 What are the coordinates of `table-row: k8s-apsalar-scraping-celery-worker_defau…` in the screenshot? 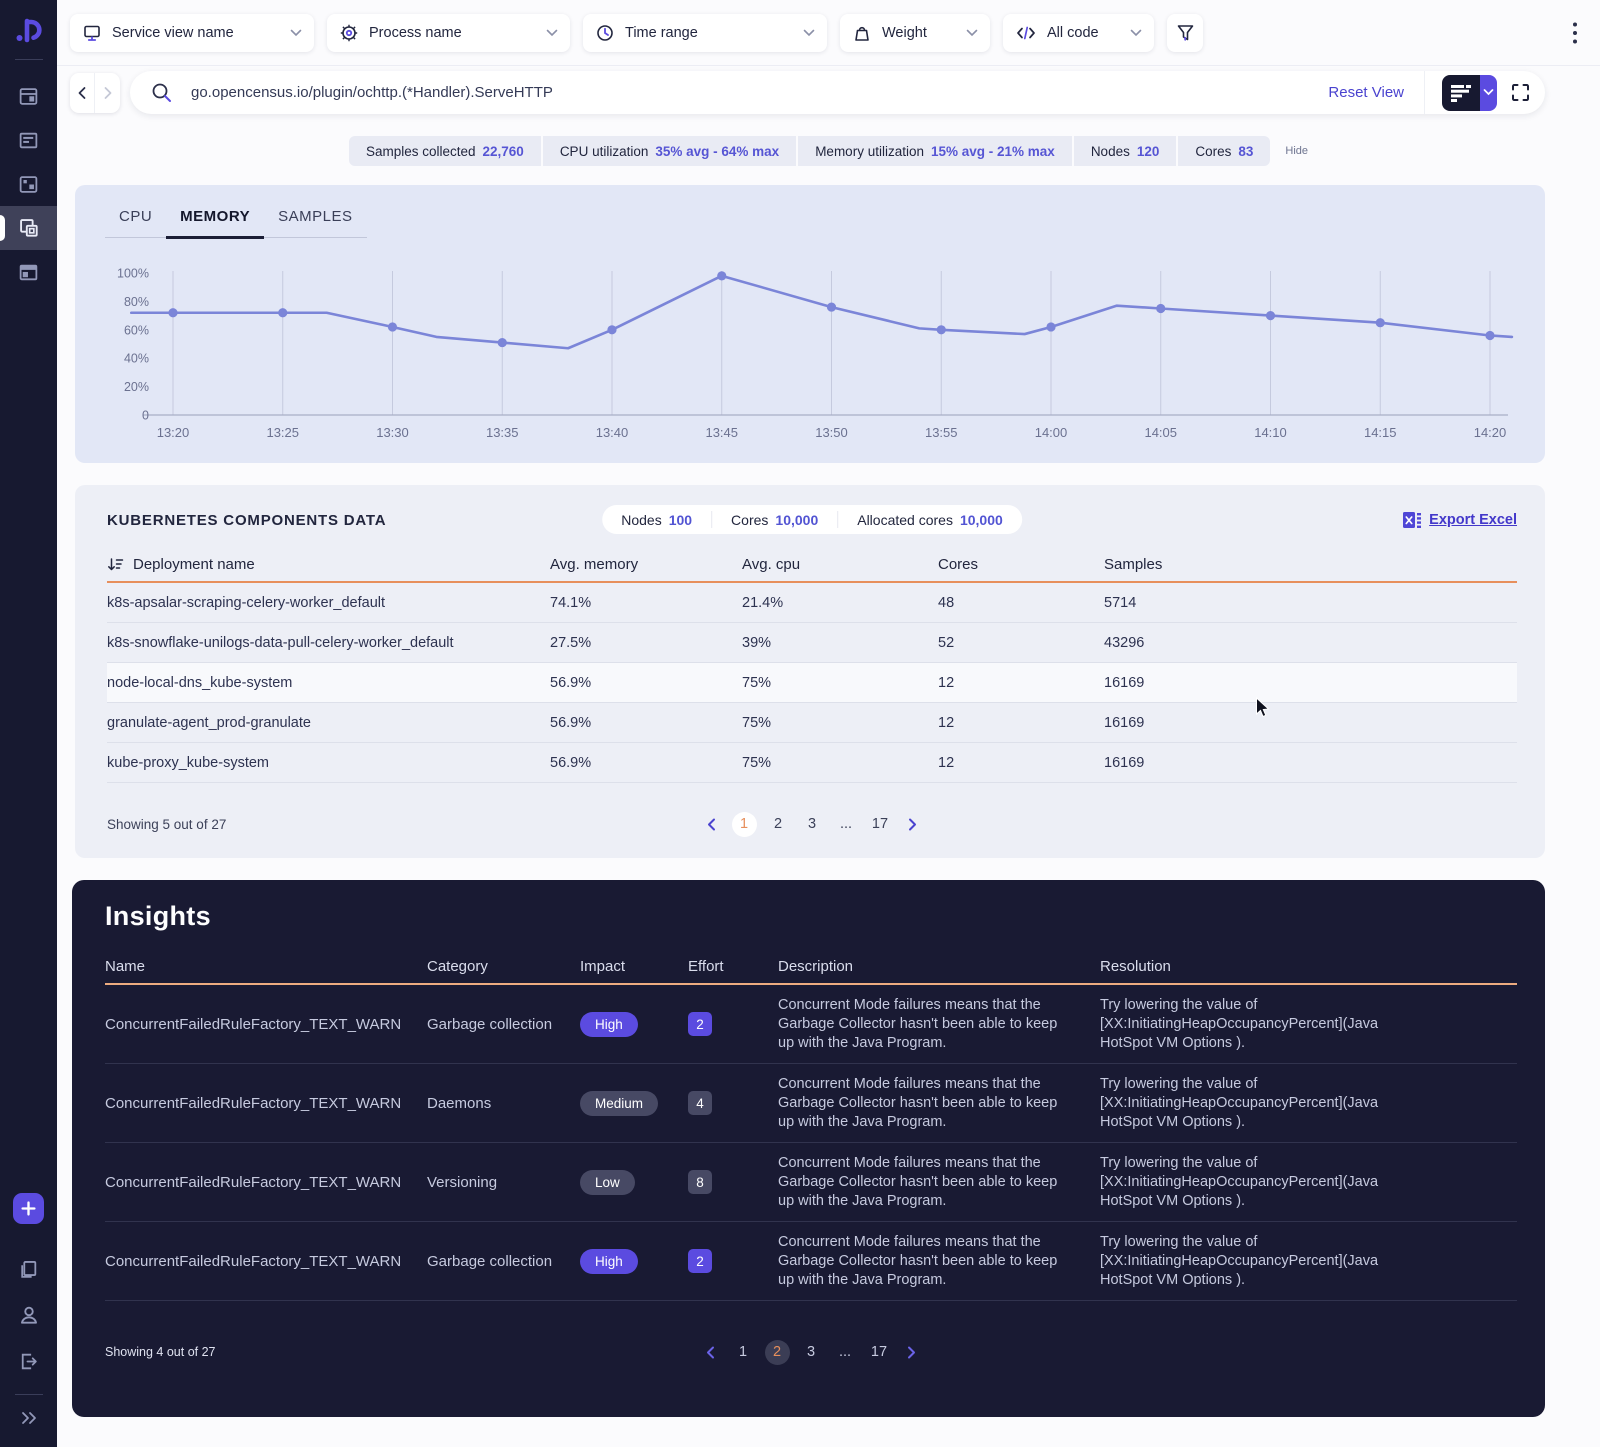 It's located at (812, 603).